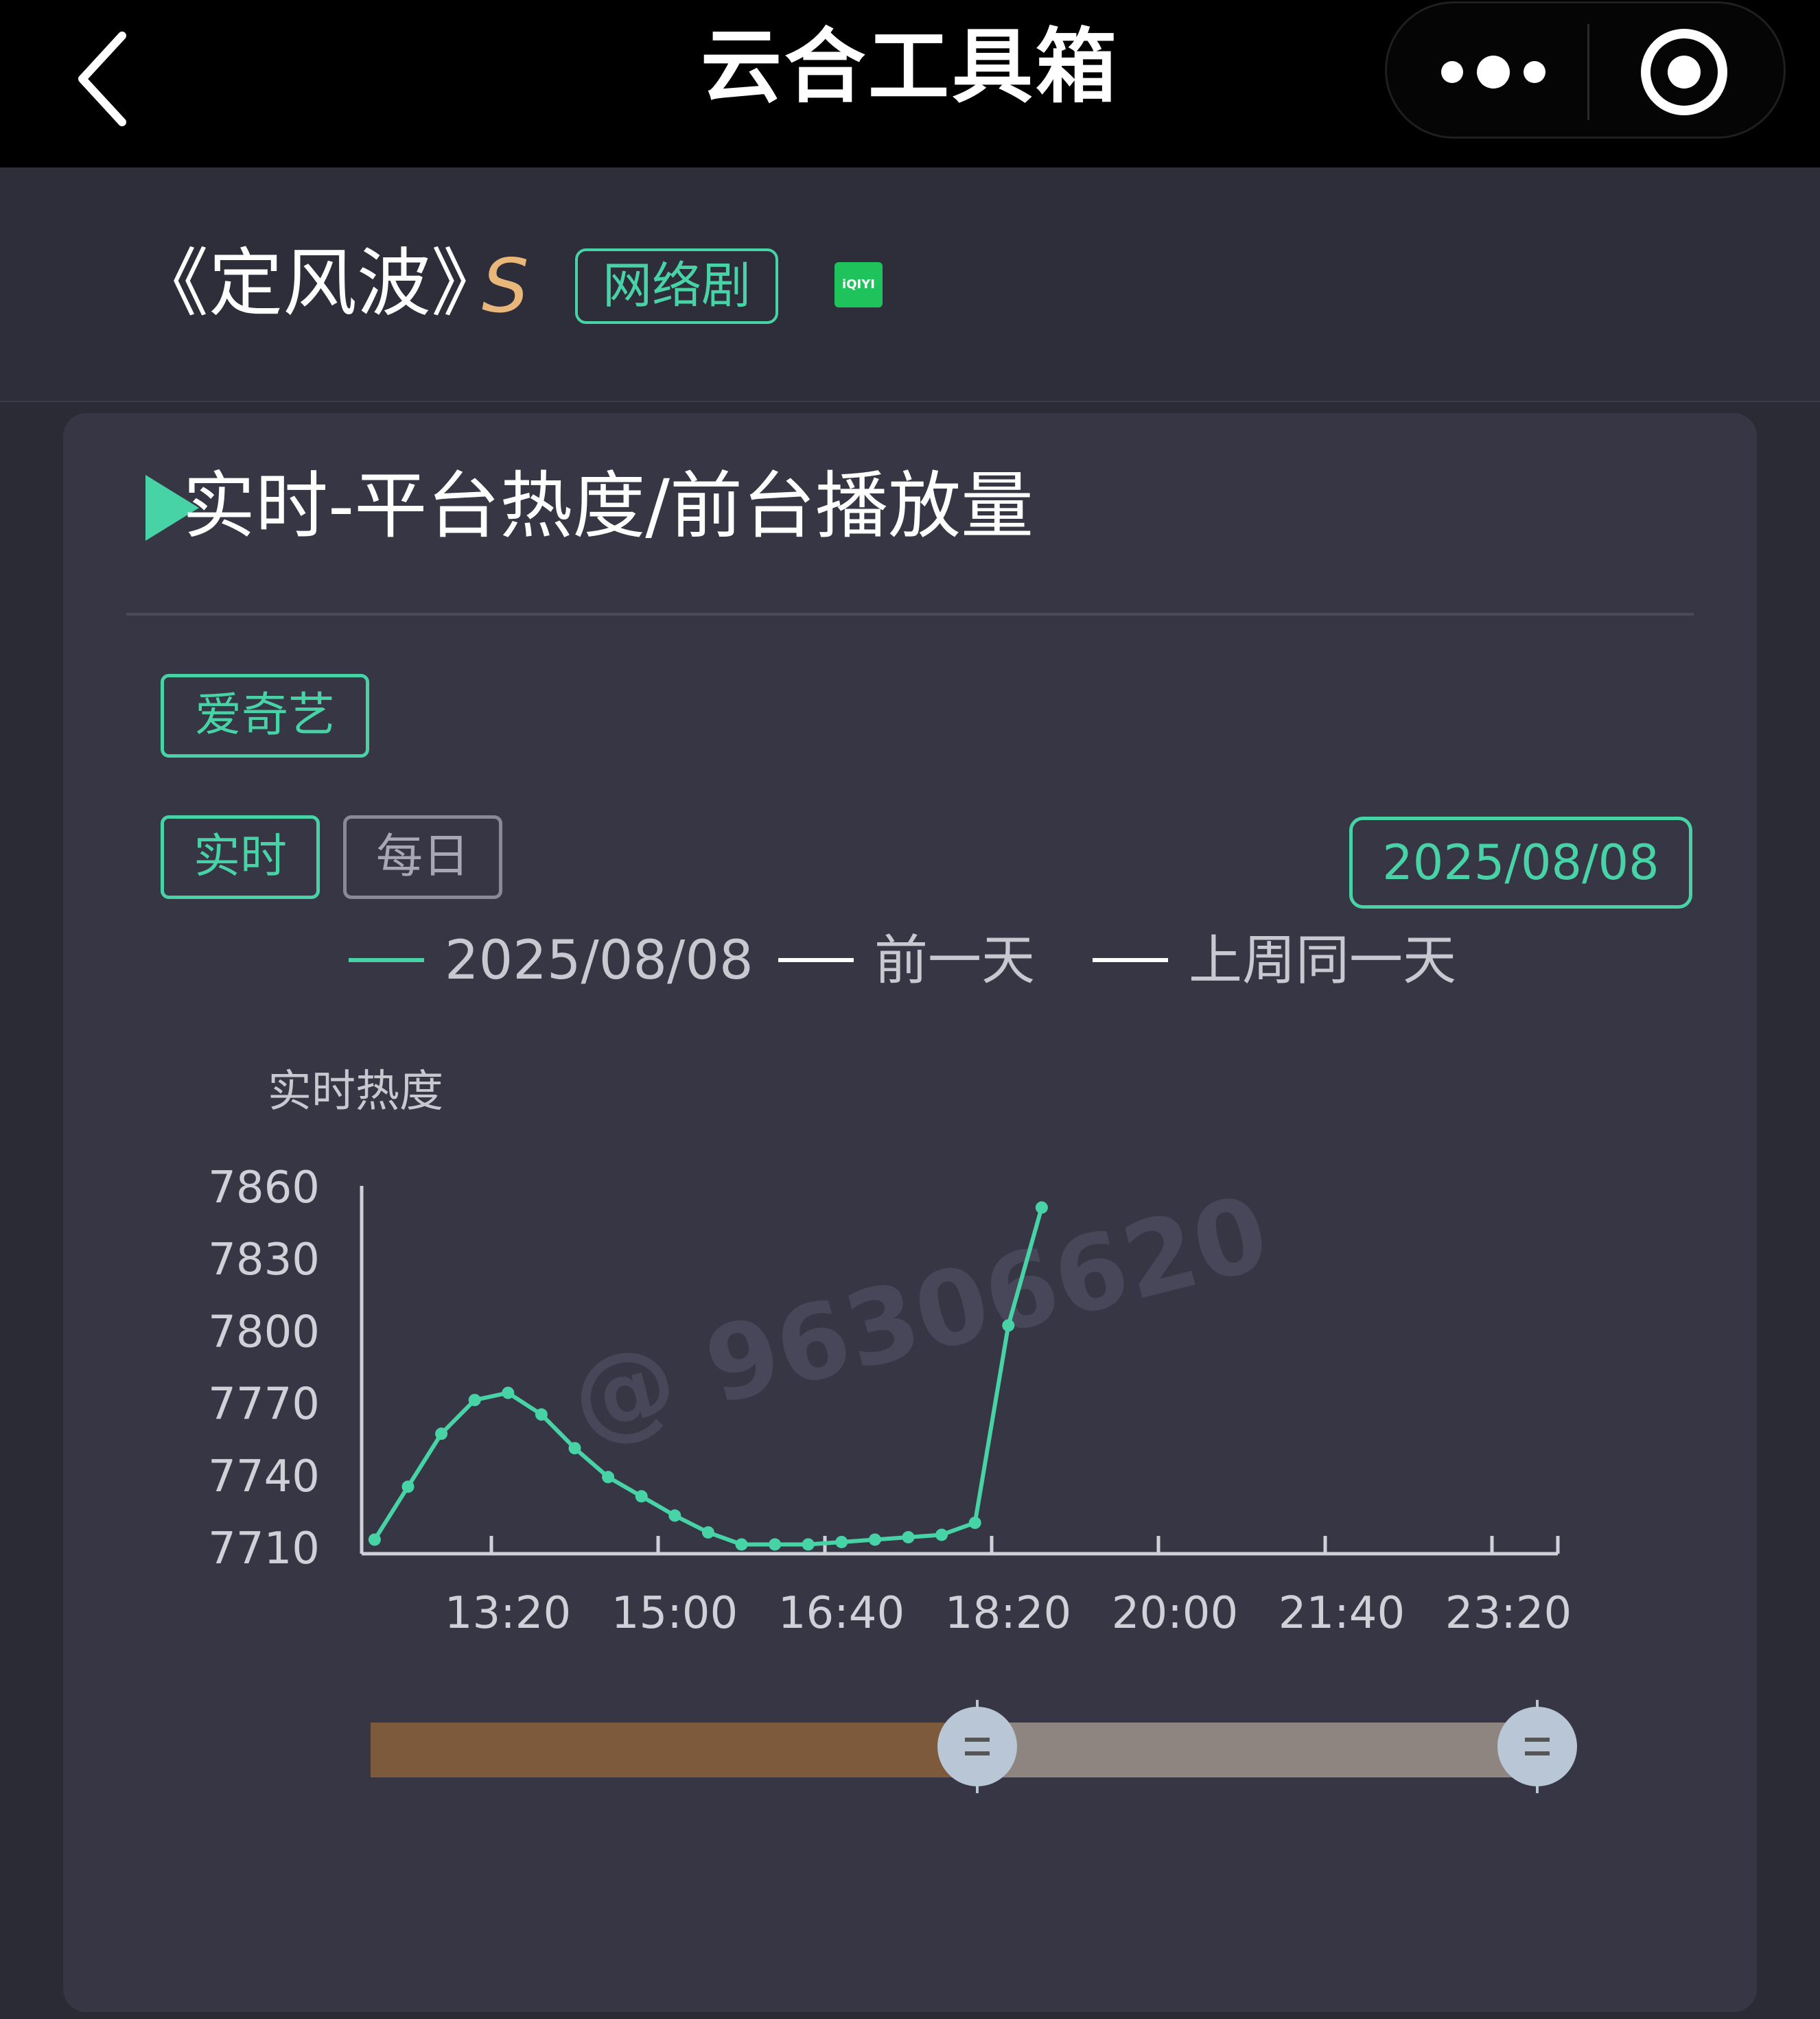 The image size is (1820, 2019). I want to click on y-tick-label: 7800, so click(264, 1332).